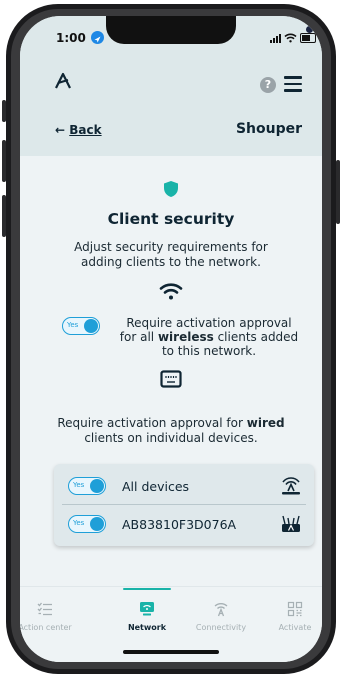 This screenshot has width=342, height=678. Describe the element at coordinates (71, 38) in the screenshot. I see `status-time: 1:00` at that location.